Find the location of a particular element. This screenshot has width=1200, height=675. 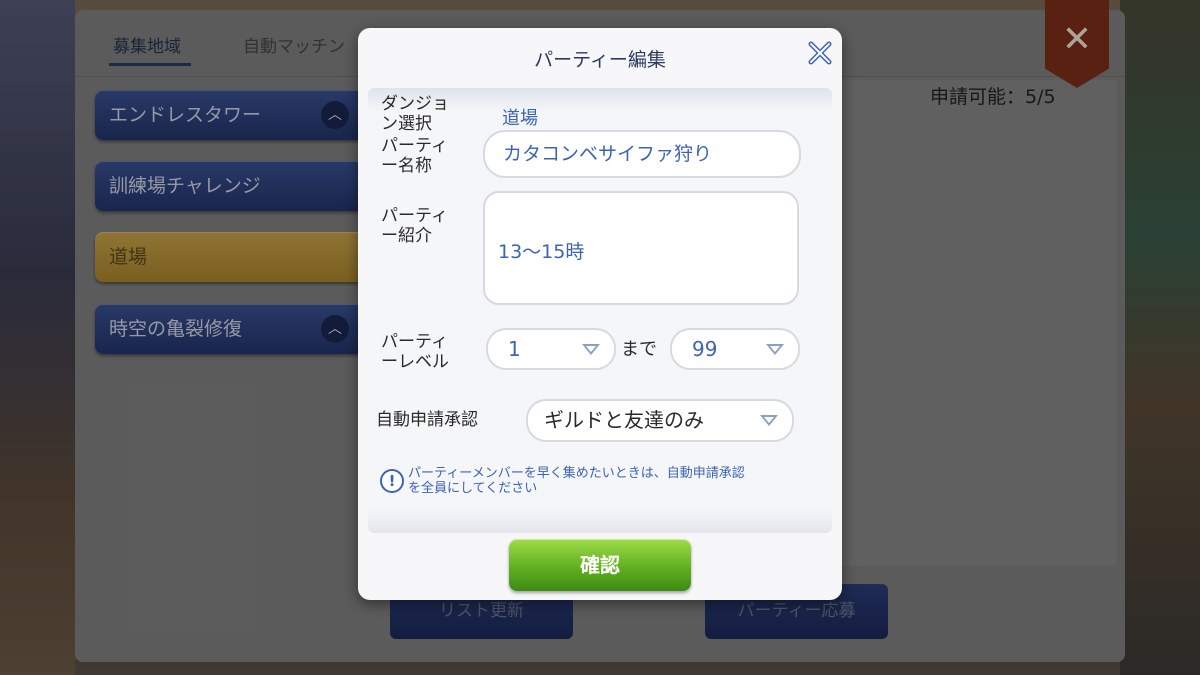

level-max-dropdown: 99 is located at coordinates (735, 349).